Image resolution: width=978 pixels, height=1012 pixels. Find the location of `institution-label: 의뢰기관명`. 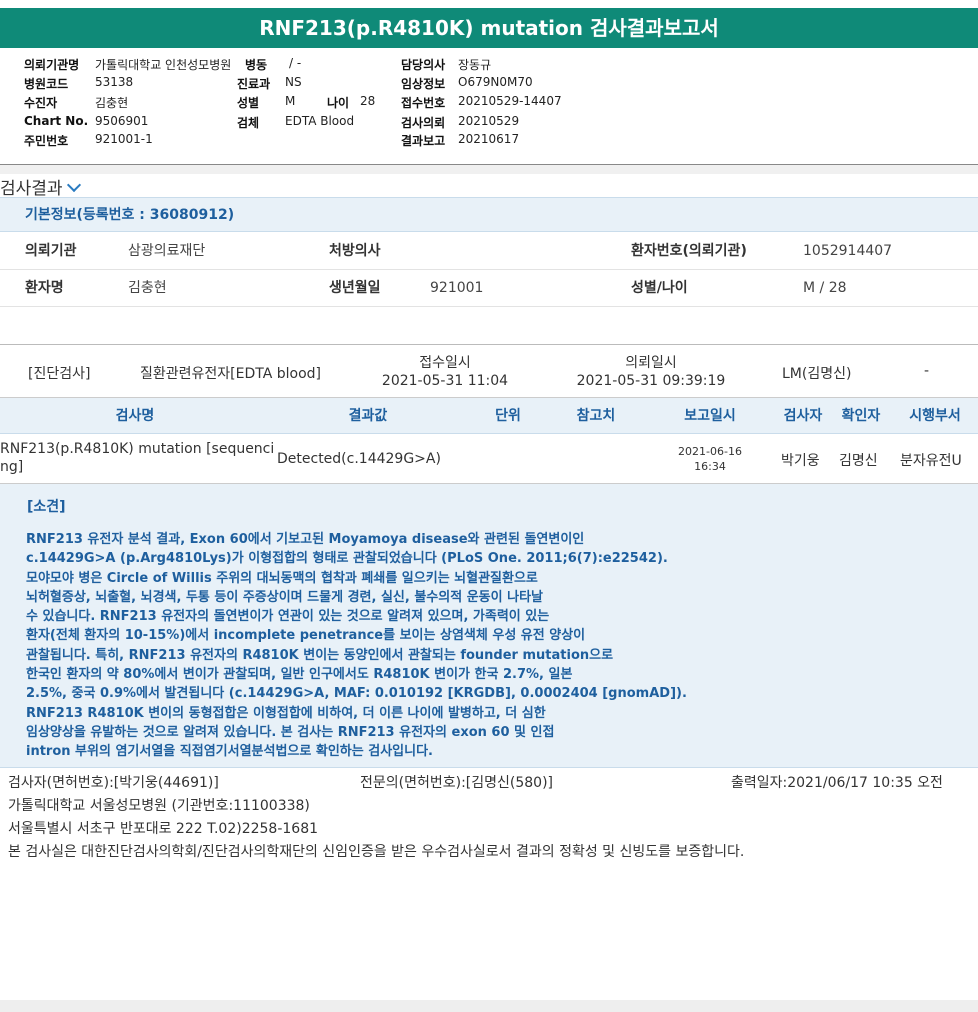

institution-label: 의뢰기관명 is located at coordinates (52, 65).